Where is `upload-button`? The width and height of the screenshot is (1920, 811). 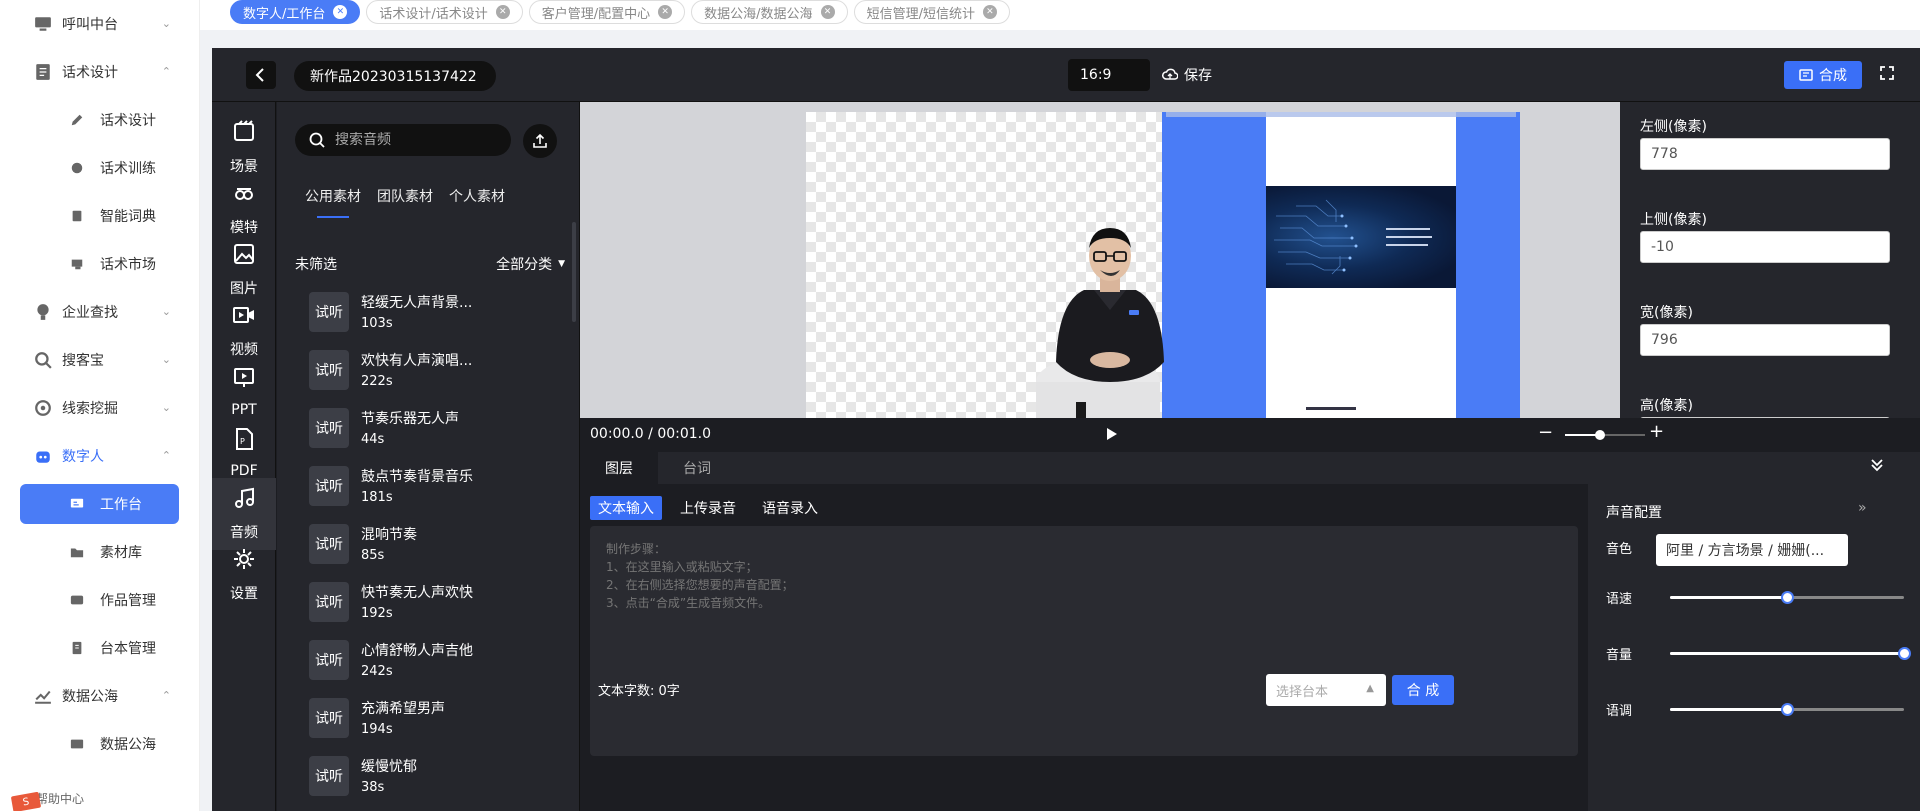 upload-button is located at coordinates (540, 141).